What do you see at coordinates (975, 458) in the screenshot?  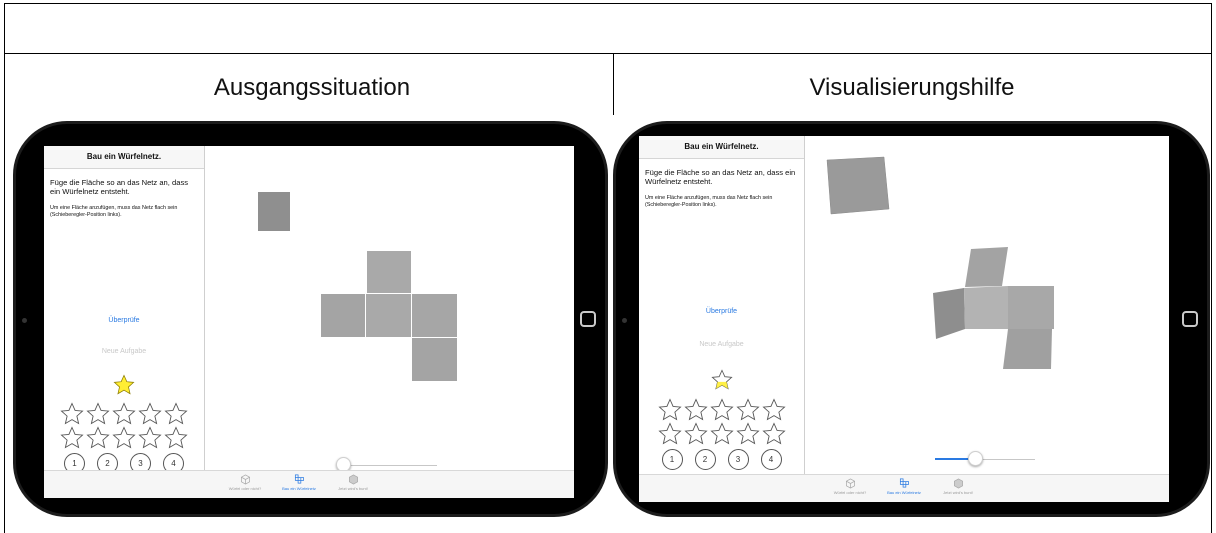 I see `fold-slider-knob` at bounding box center [975, 458].